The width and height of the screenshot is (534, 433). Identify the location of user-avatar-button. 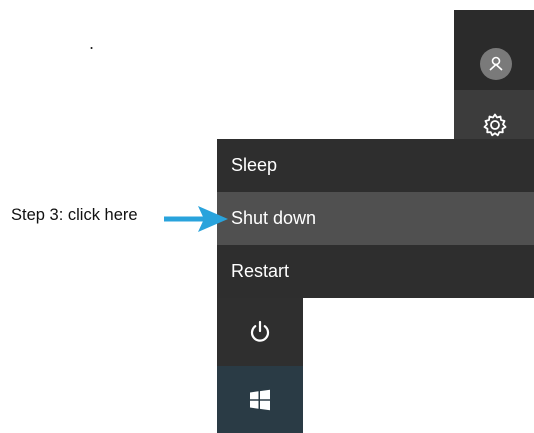
(496, 64).